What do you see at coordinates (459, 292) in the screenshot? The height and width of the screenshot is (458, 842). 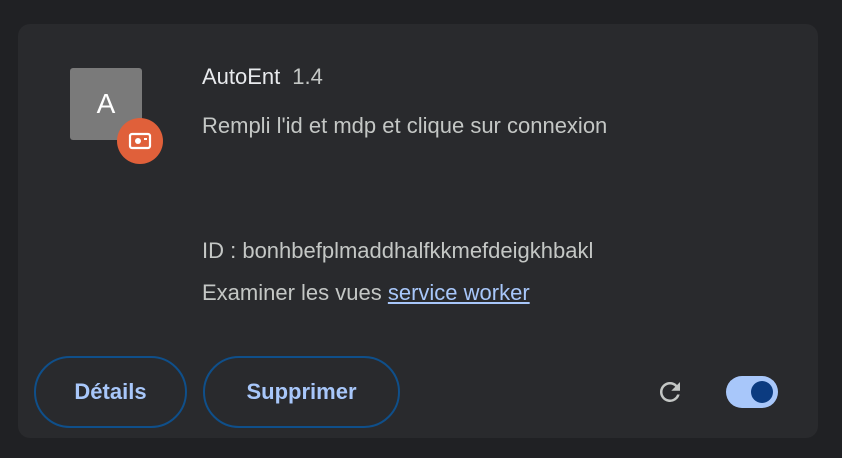 I see `service-worker-link: service worker` at bounding box center [459, 292].